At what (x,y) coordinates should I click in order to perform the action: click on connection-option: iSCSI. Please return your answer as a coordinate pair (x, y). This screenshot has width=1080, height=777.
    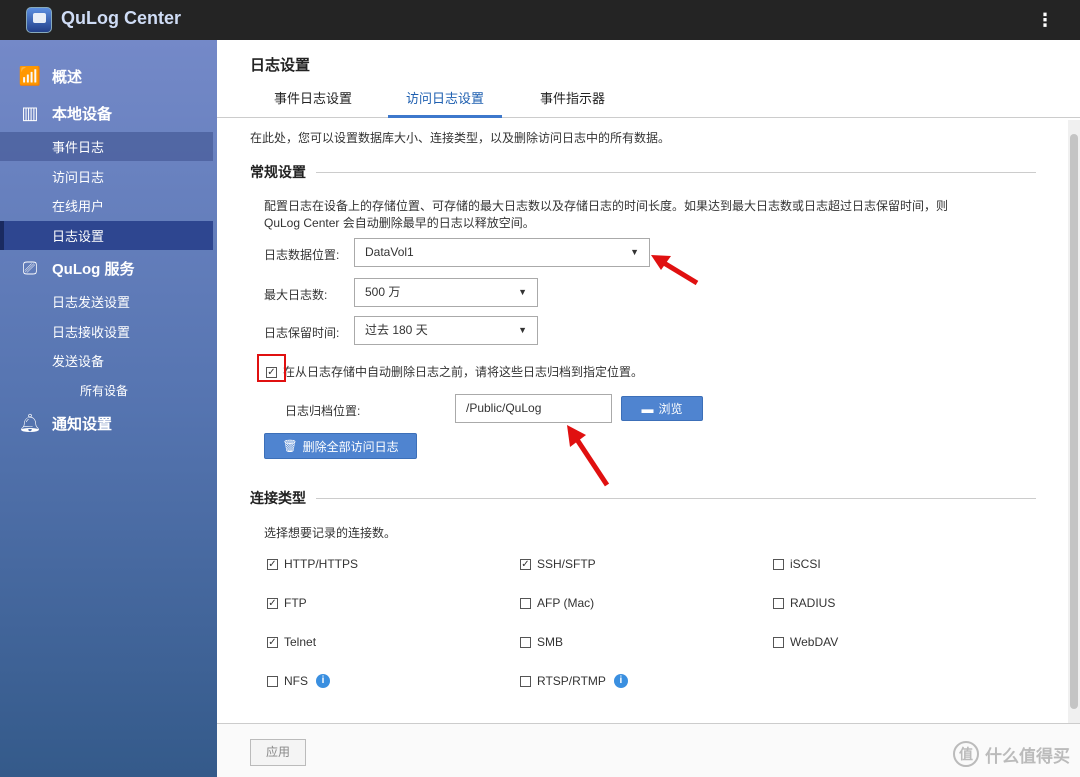
    Looking at the image, I should click on (797, 564).